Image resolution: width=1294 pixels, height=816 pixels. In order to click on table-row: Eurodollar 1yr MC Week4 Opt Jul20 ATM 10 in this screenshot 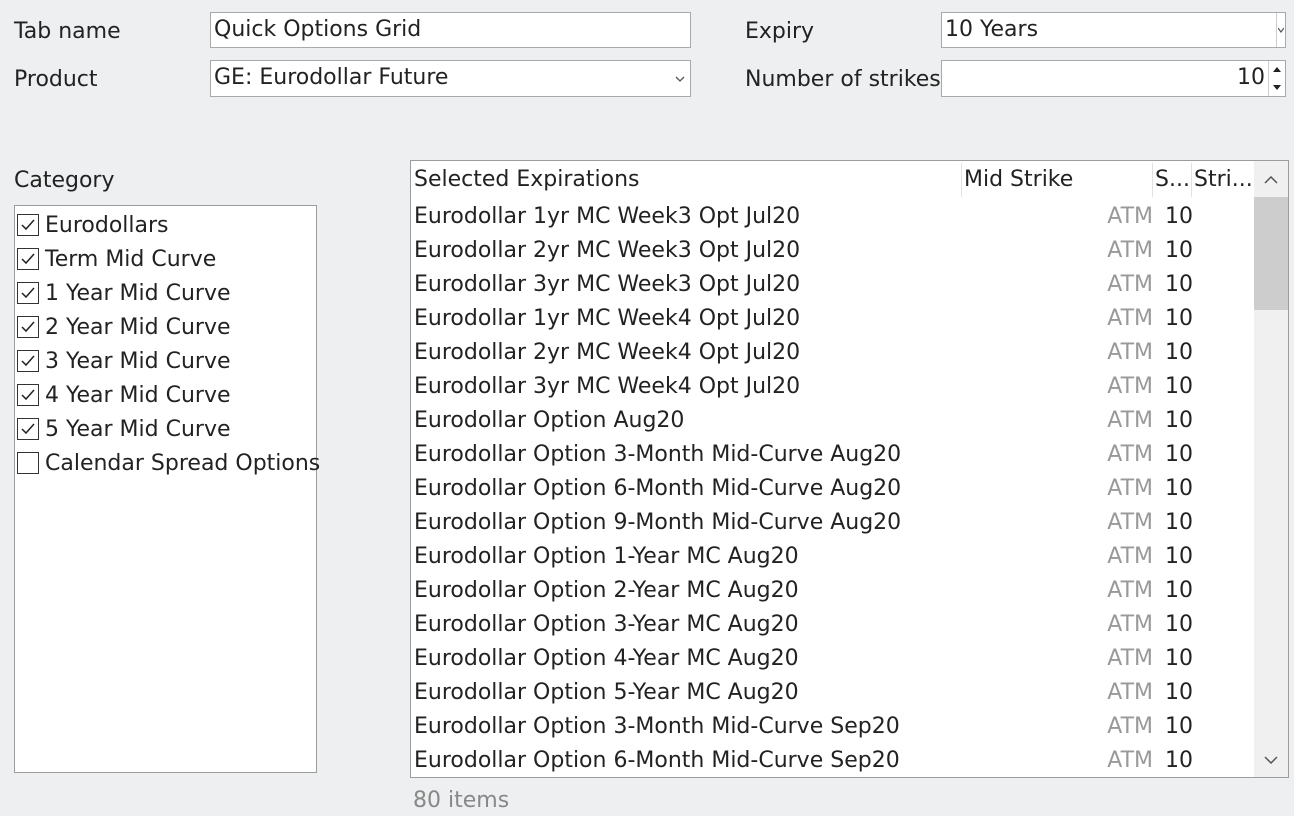, I will do `click(832, 319)`.